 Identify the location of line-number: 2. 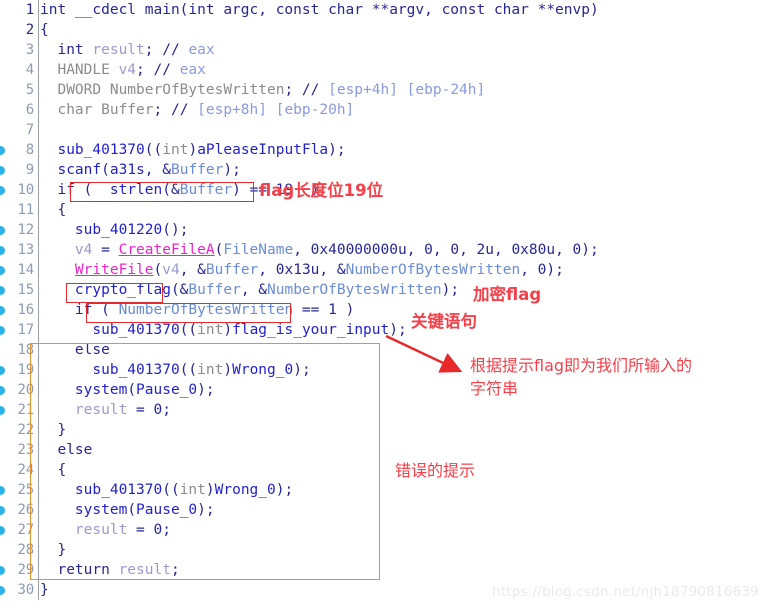
(29, 30).